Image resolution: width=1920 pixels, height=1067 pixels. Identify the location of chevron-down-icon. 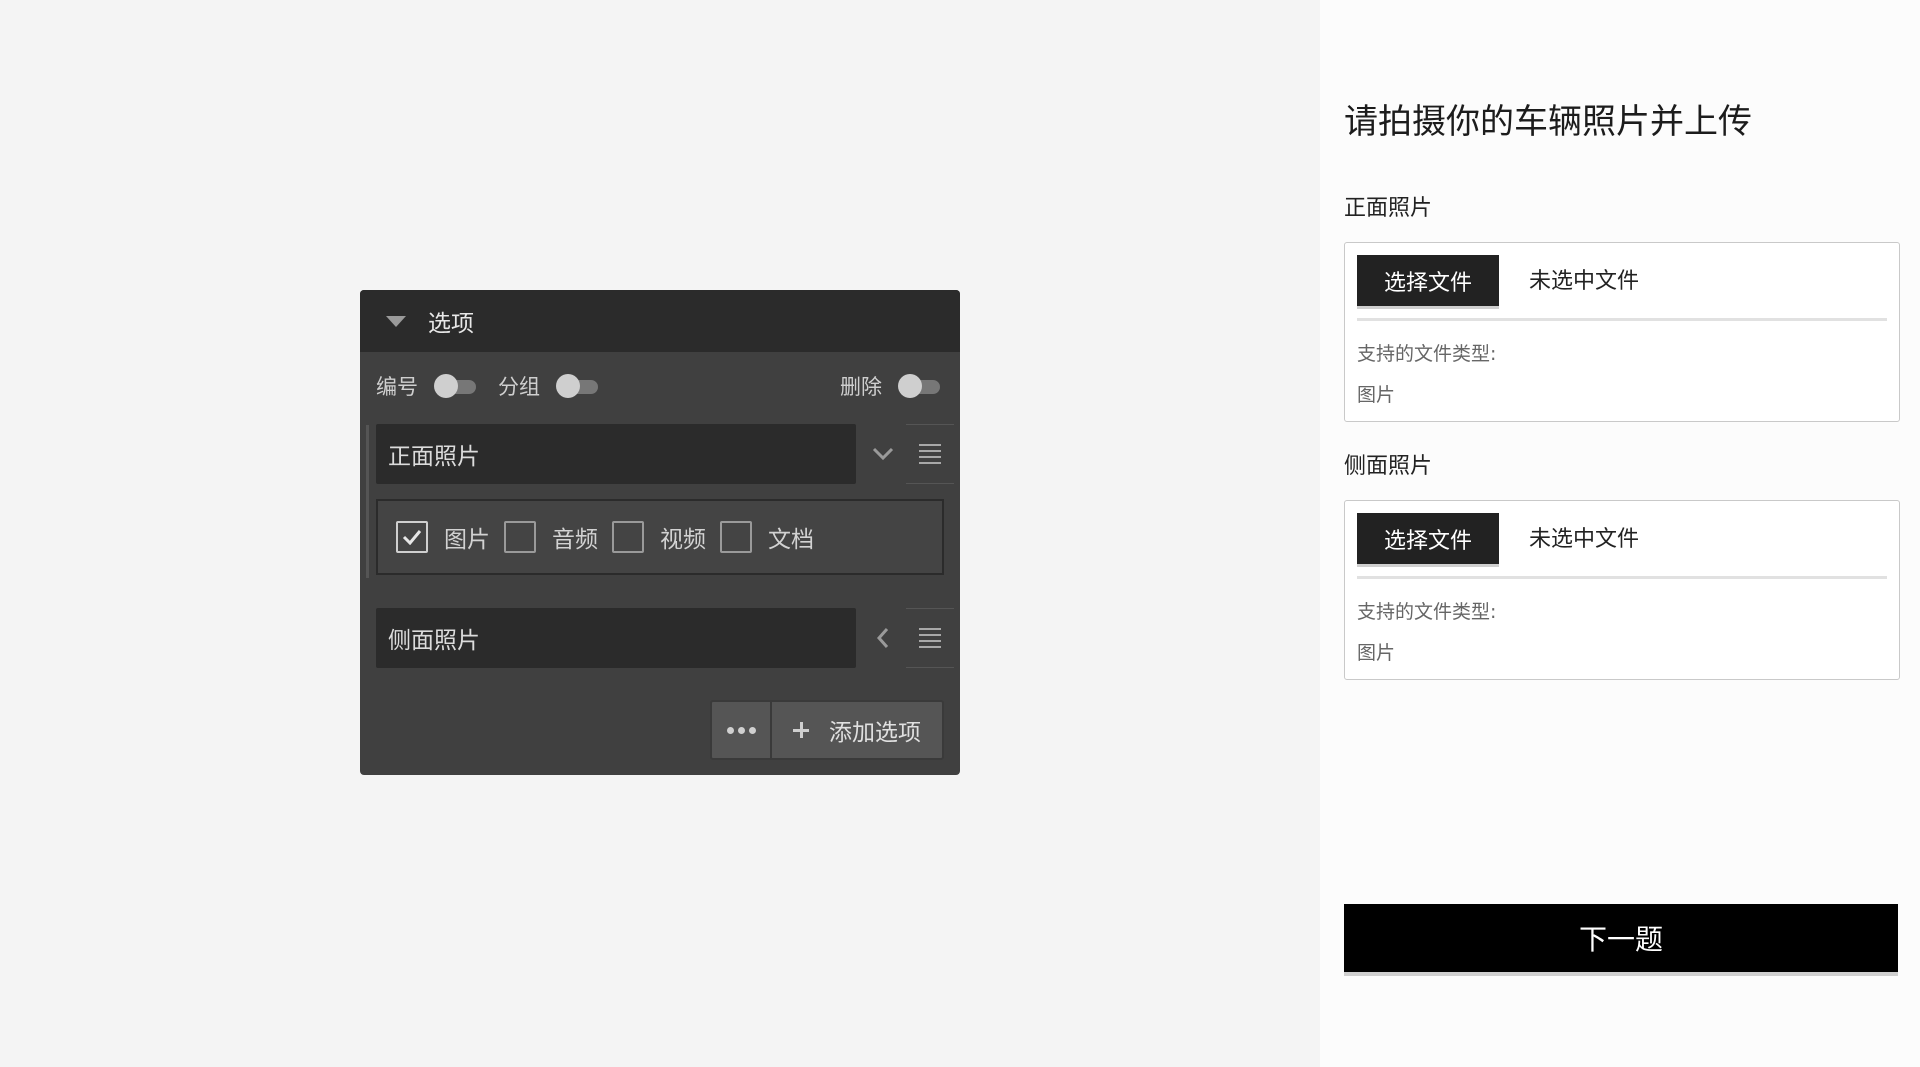
(883, 454).